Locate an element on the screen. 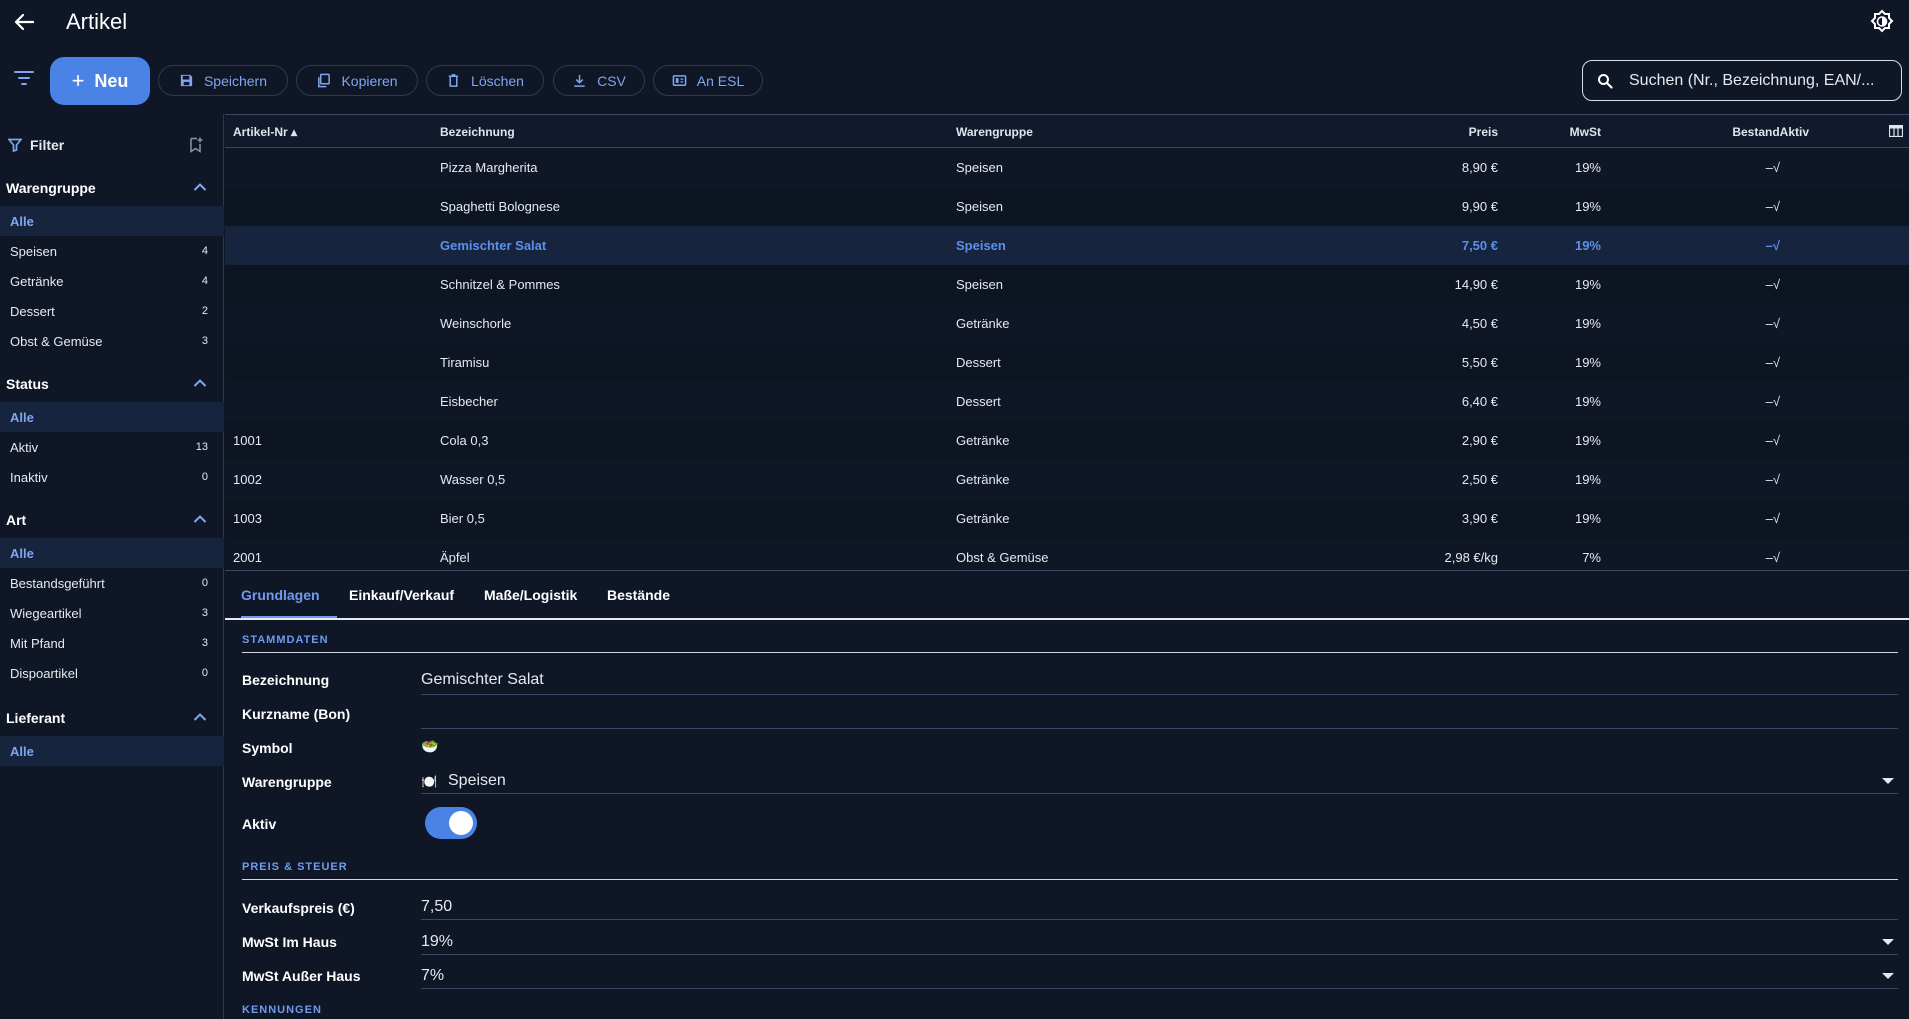 The image size is (1909, 1019). table-row: Spaghetti Bolognese Speisen 9,90 € 19% –√ is located at coordinates (1067, 206).